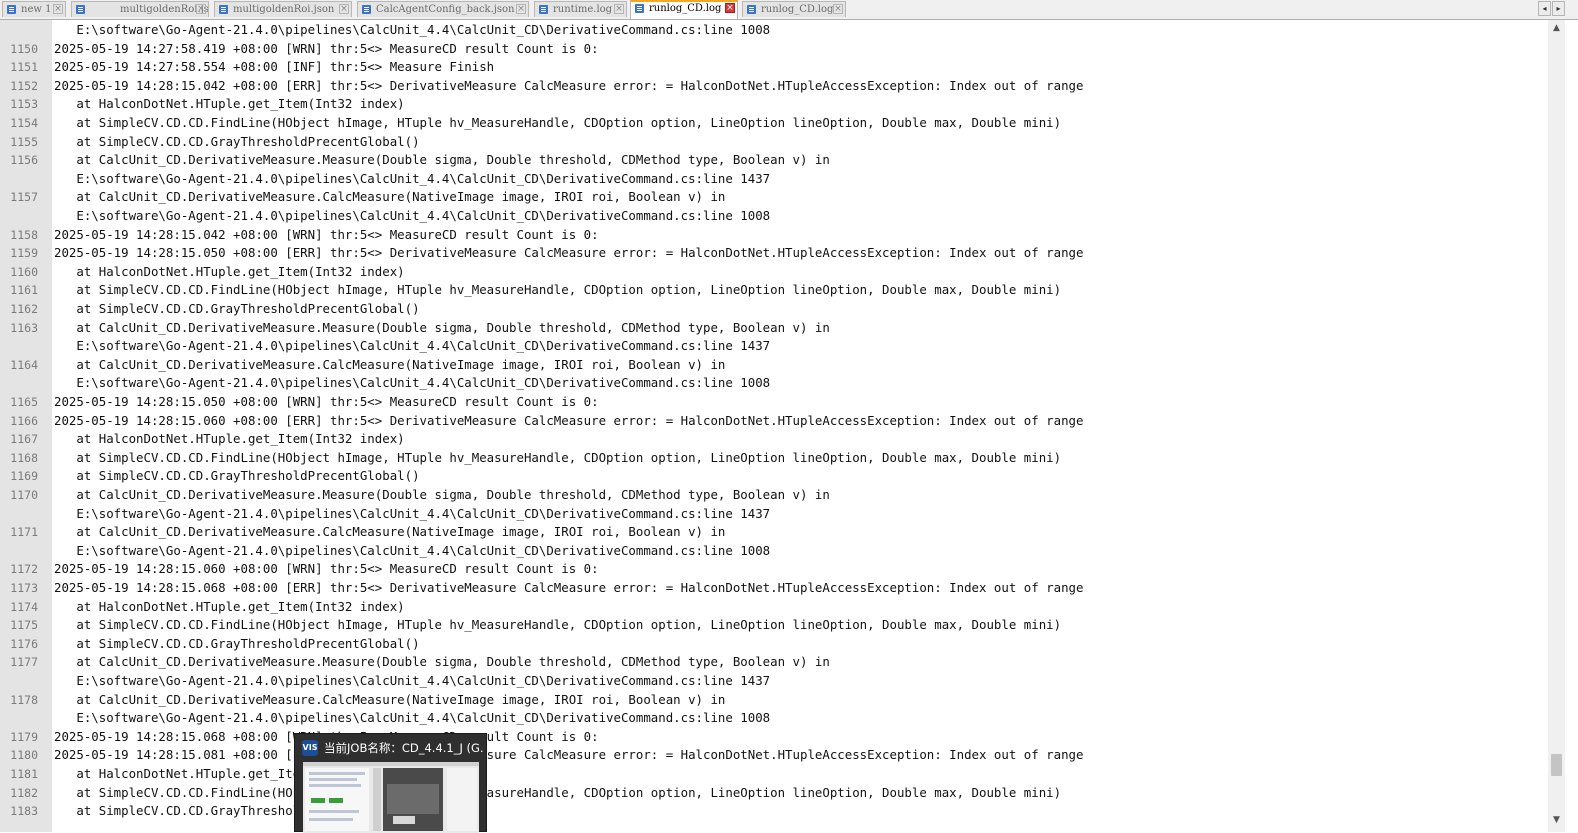 The image size is (1578, 833). What do you see at coordinates (794, 9) in the screenshot?
I see `tab-runlog-cd-log-2: runlog_CD.log ×` at bounding box center [794, 9].